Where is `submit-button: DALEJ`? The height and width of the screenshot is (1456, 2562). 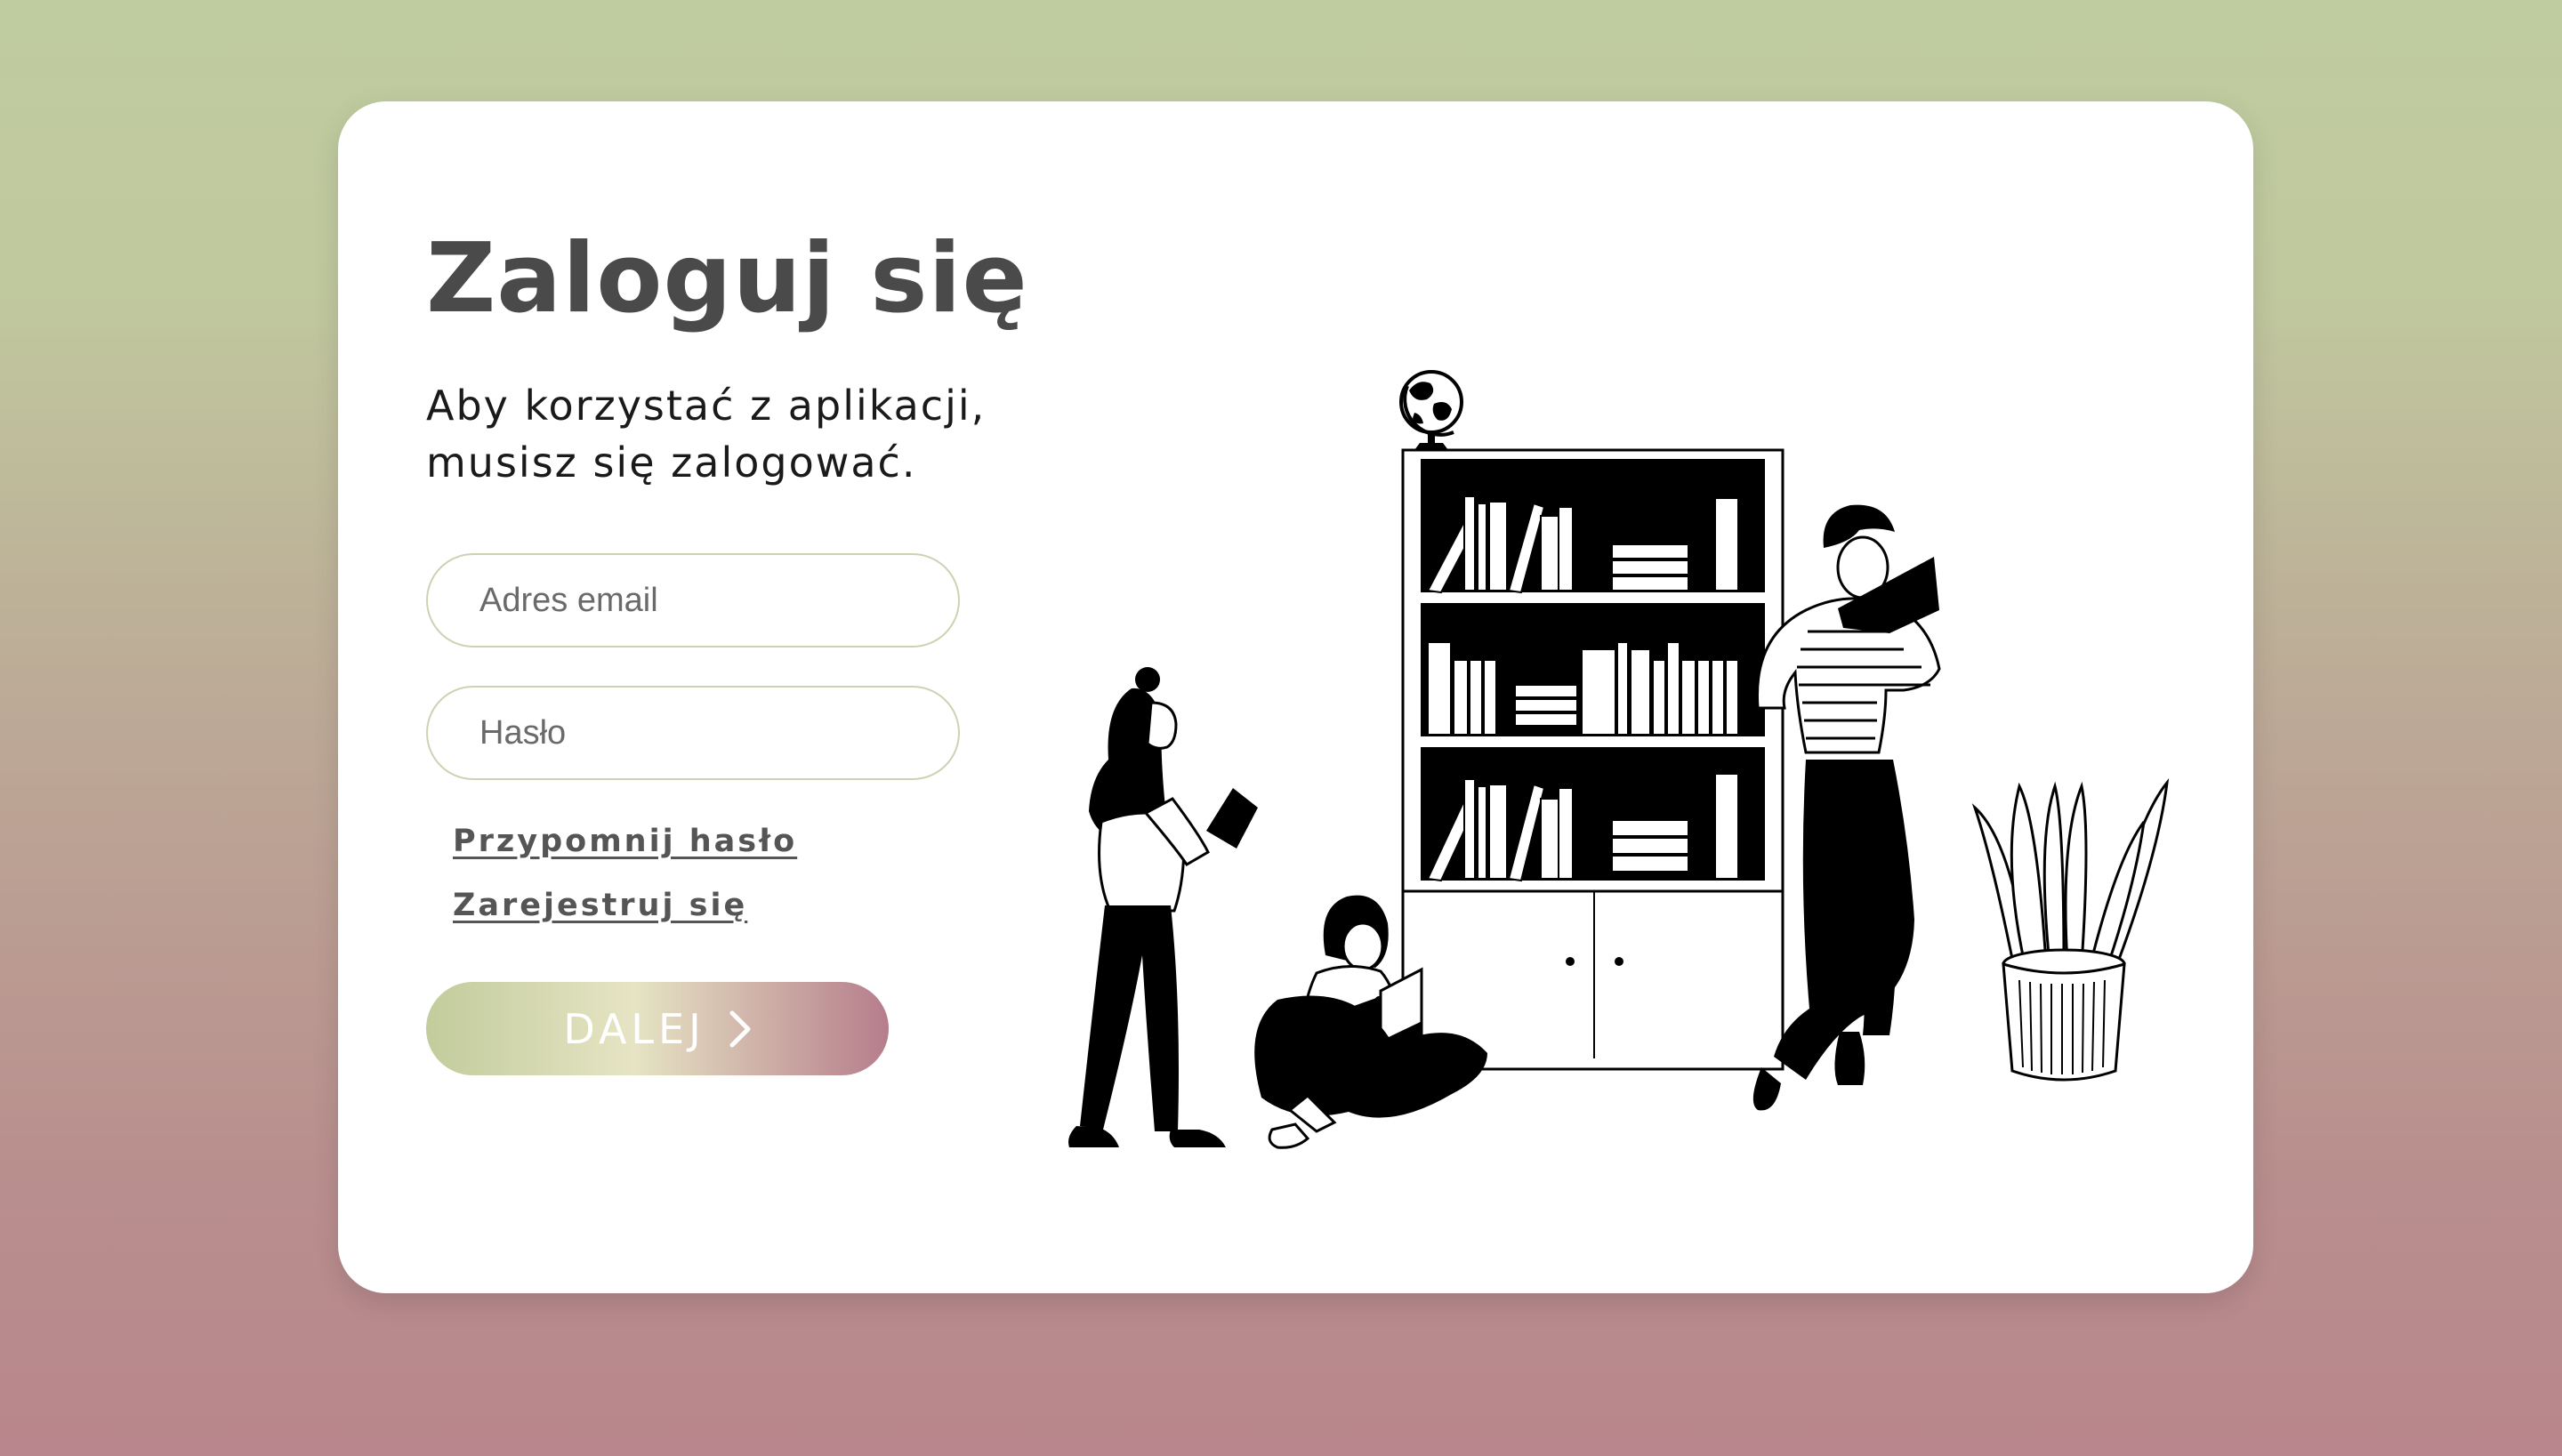
submit-button: DALEJ is located at coordinates (657, 1028).